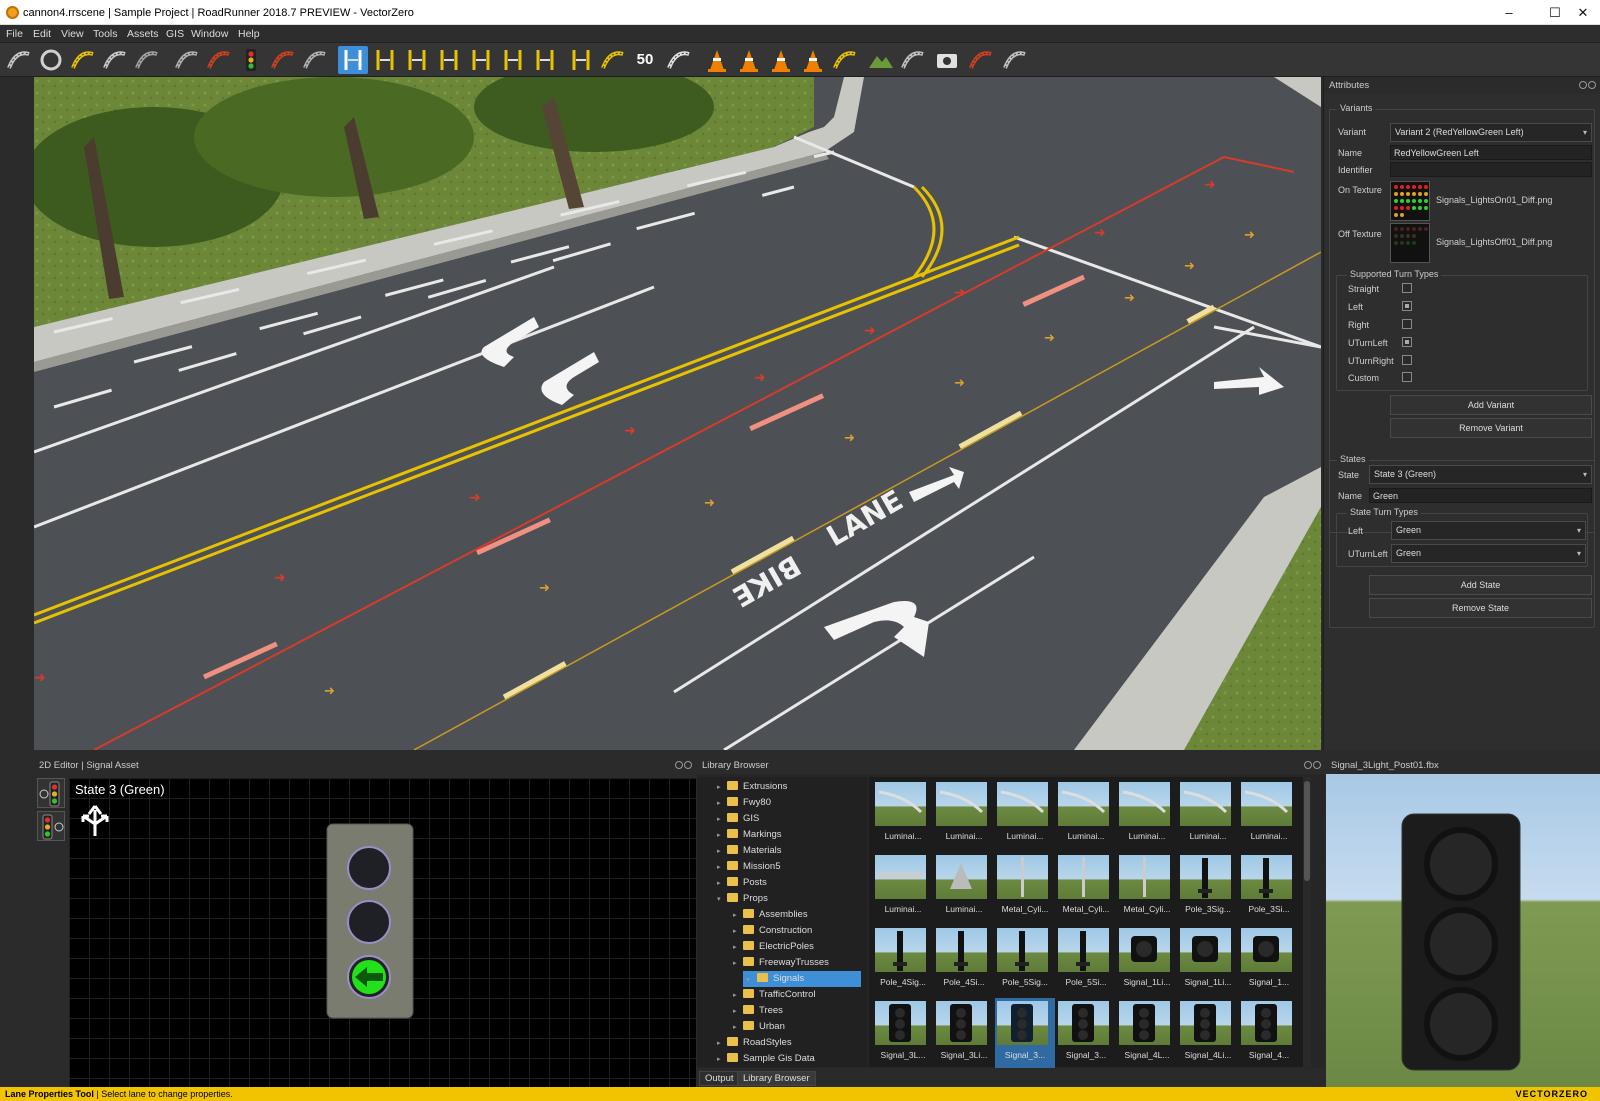 Image resolution: width=1600 pixels, height=1101 pixels. Describe the element at coordinates (1480, 608) in the screenshot. I see `remove-state-button: Remove State` at that location.